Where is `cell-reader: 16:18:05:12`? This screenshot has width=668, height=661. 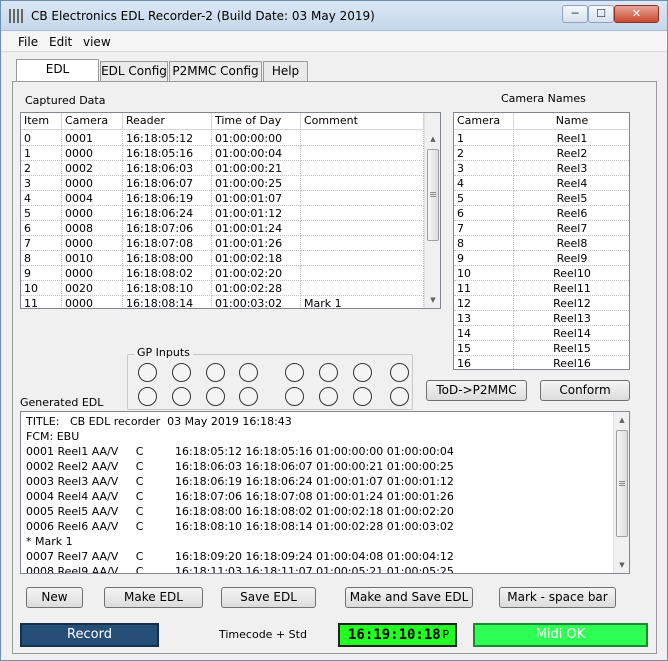 cell-reader: 16:18:05:12 is located at coordinates (167, 138).